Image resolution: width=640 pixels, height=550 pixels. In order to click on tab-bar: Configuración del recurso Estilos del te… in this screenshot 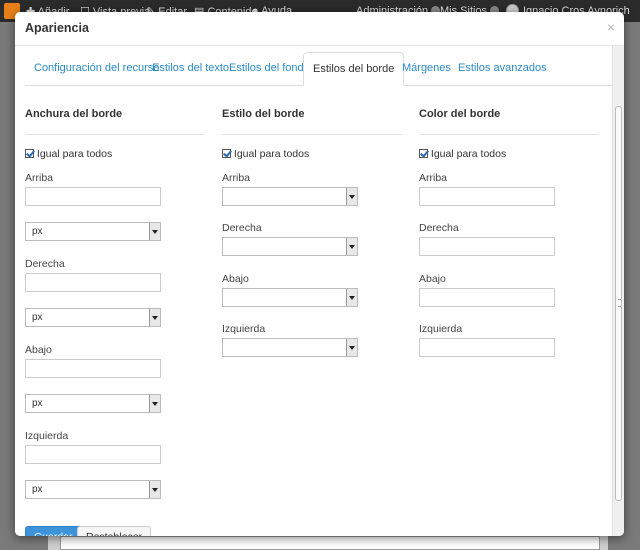, I will do `click(320, 69)`.